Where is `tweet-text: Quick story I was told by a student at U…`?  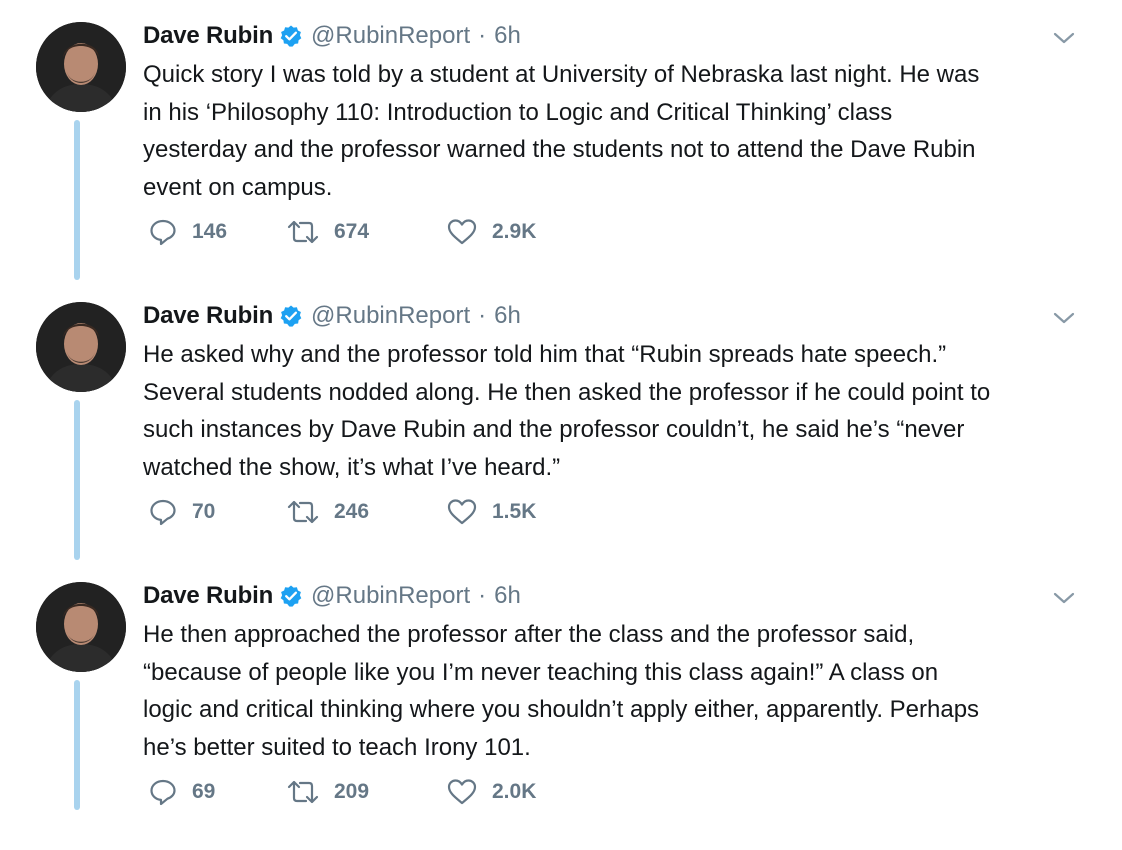 tweet-text: Quick story I was told by a student at U… is located at coordinates (561, 131).